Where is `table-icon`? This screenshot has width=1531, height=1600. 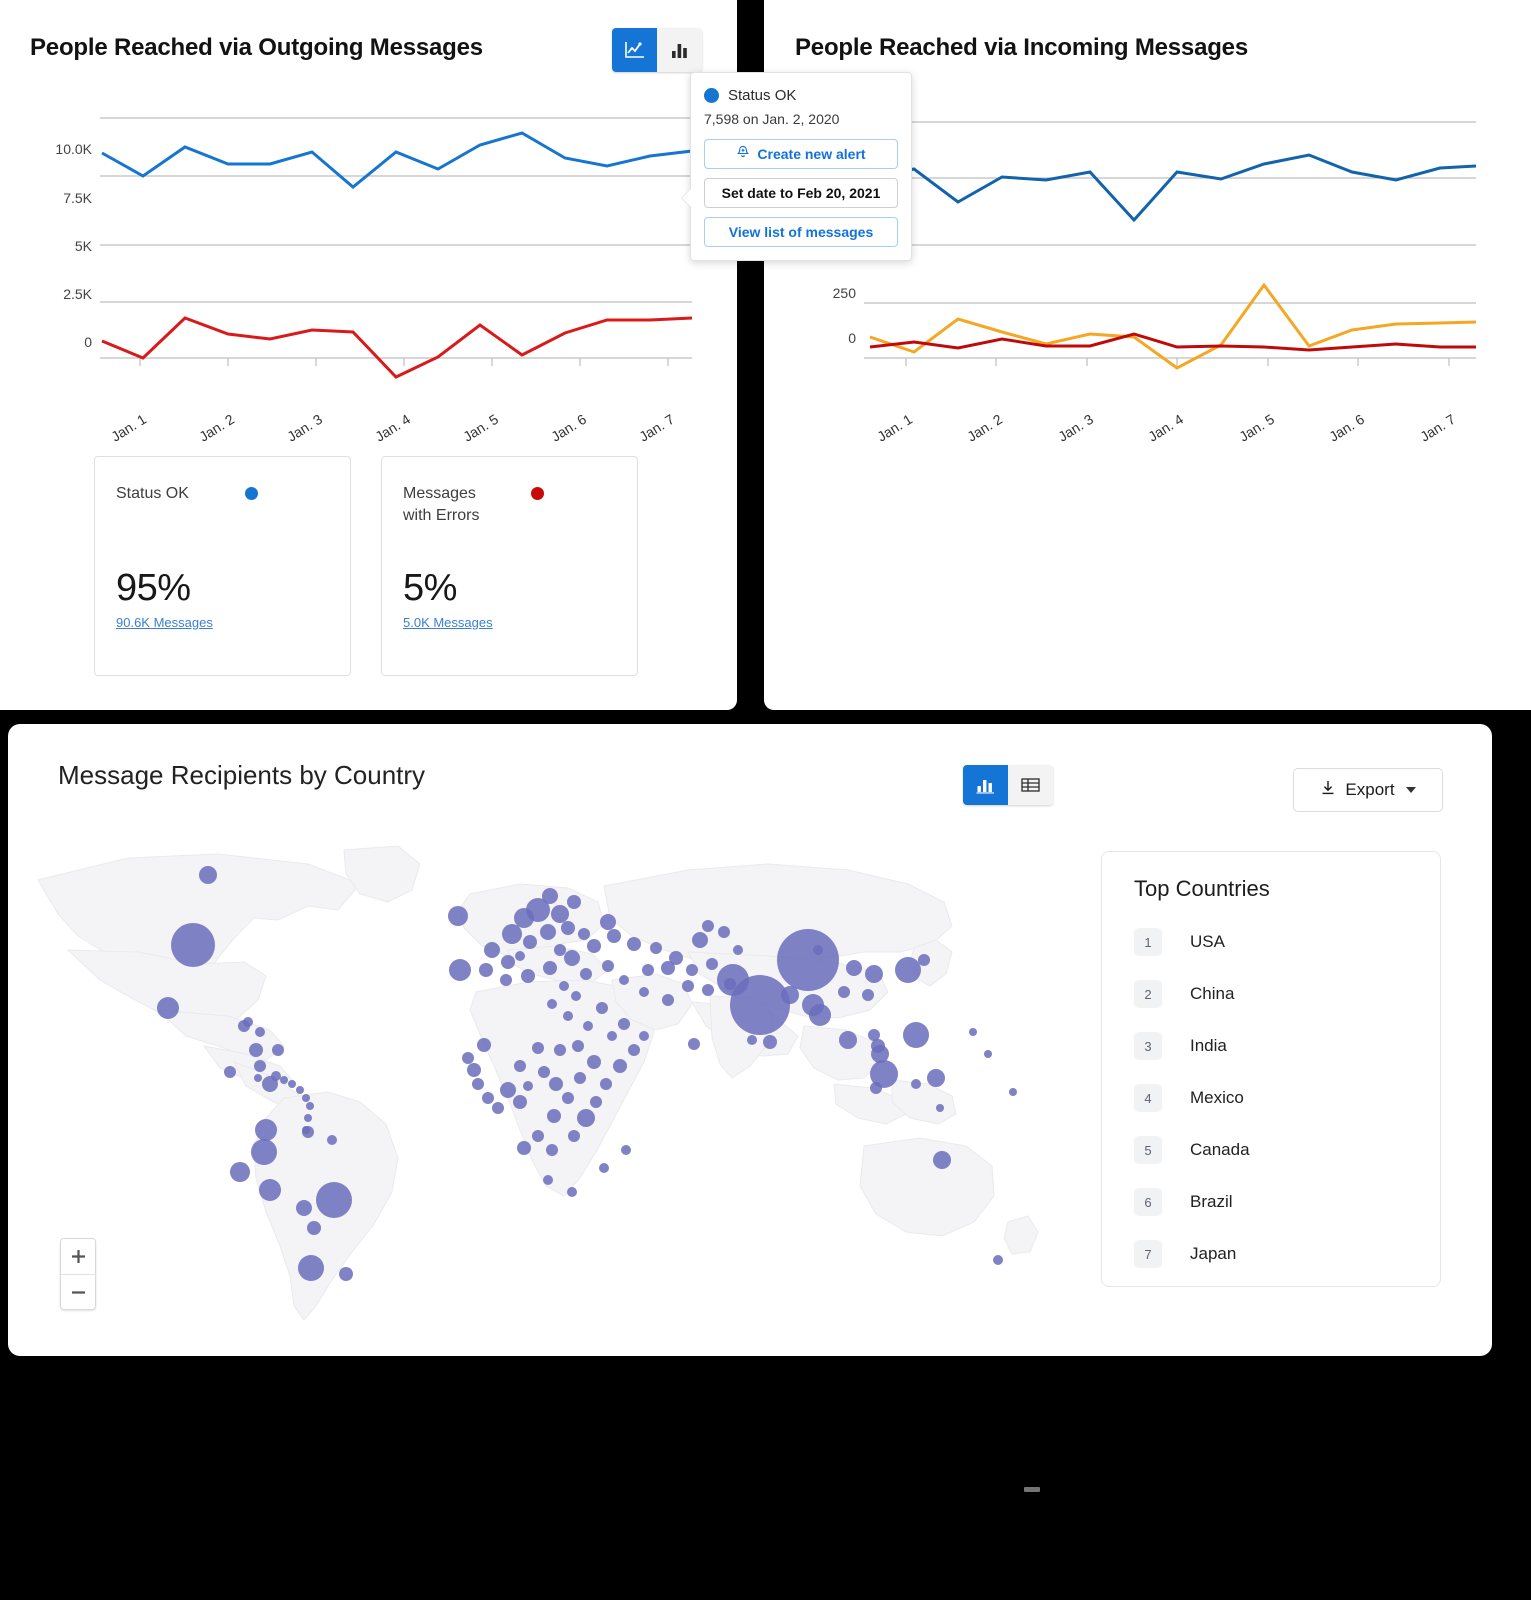
table-icon is located at coordinates (1030, 785).